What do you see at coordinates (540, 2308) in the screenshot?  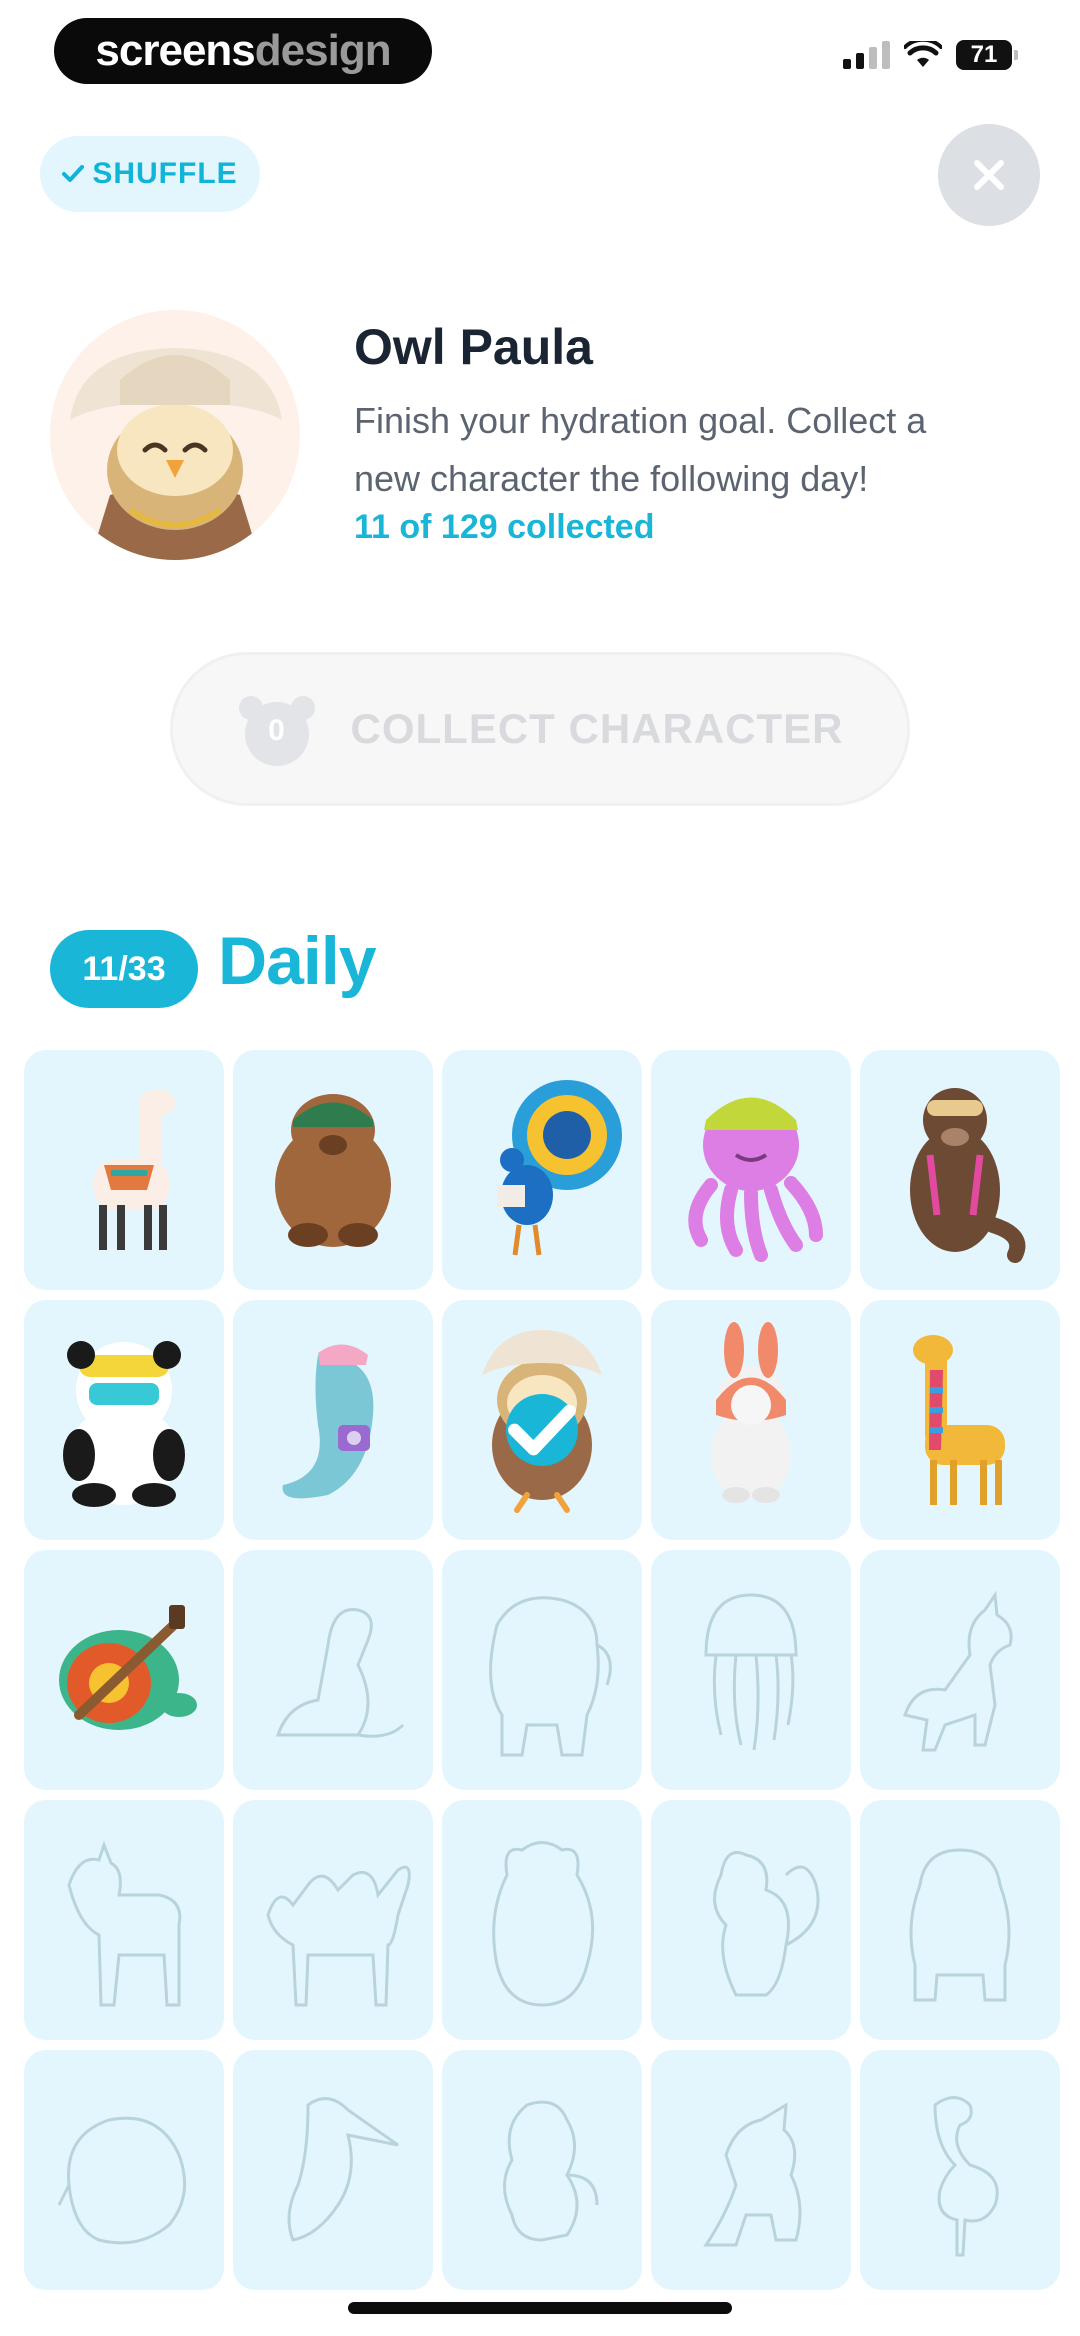 I see `home-indicator` at bounding box center [540, 2308].